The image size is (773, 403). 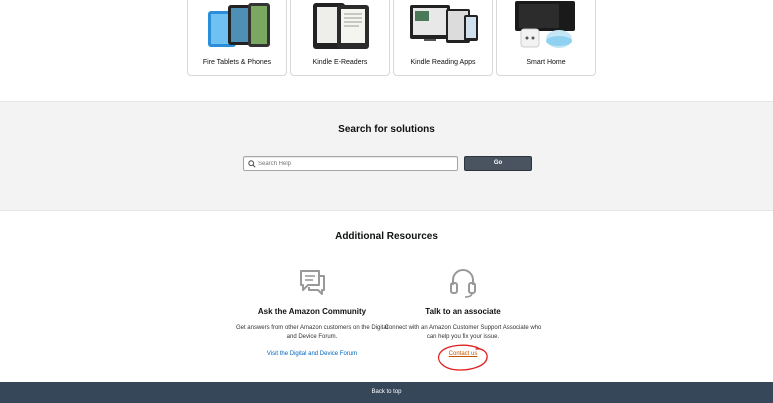 What do you see at coordinates (546, 62) in the screenshot?
I see `tile-label: Smart Home` at bounding box center [546, 62].